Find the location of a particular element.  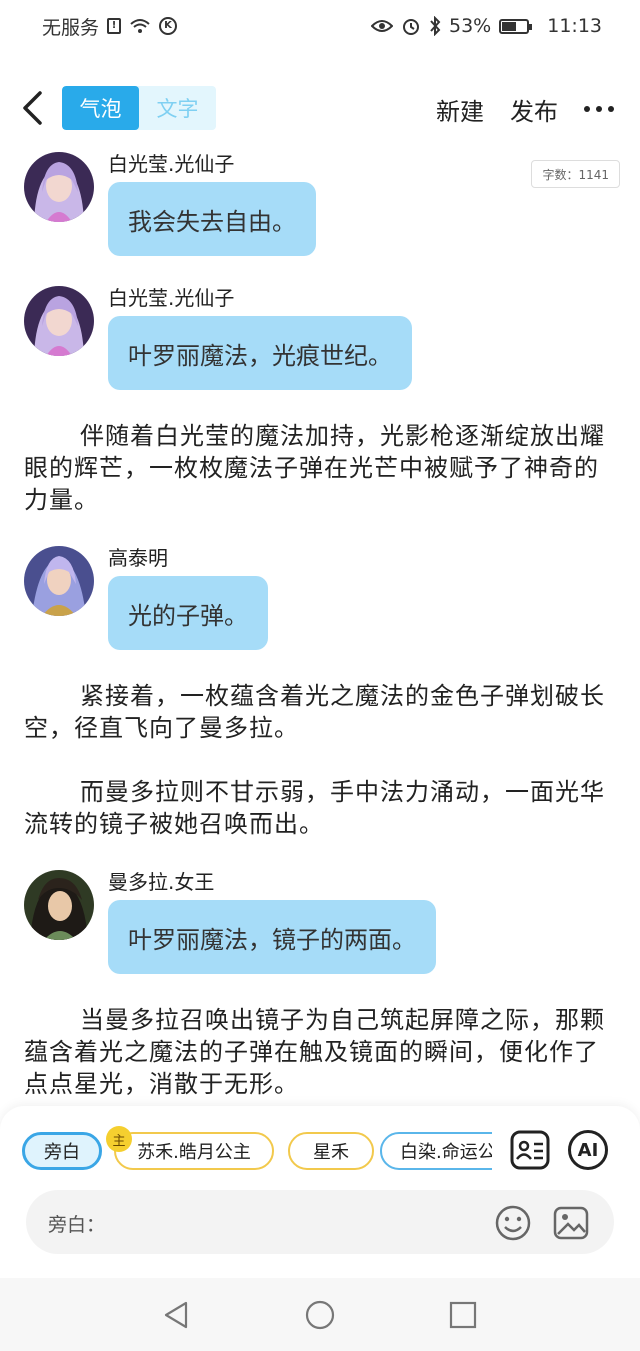

status-right: 53% 11:13 is located at coordinates (486, 26).